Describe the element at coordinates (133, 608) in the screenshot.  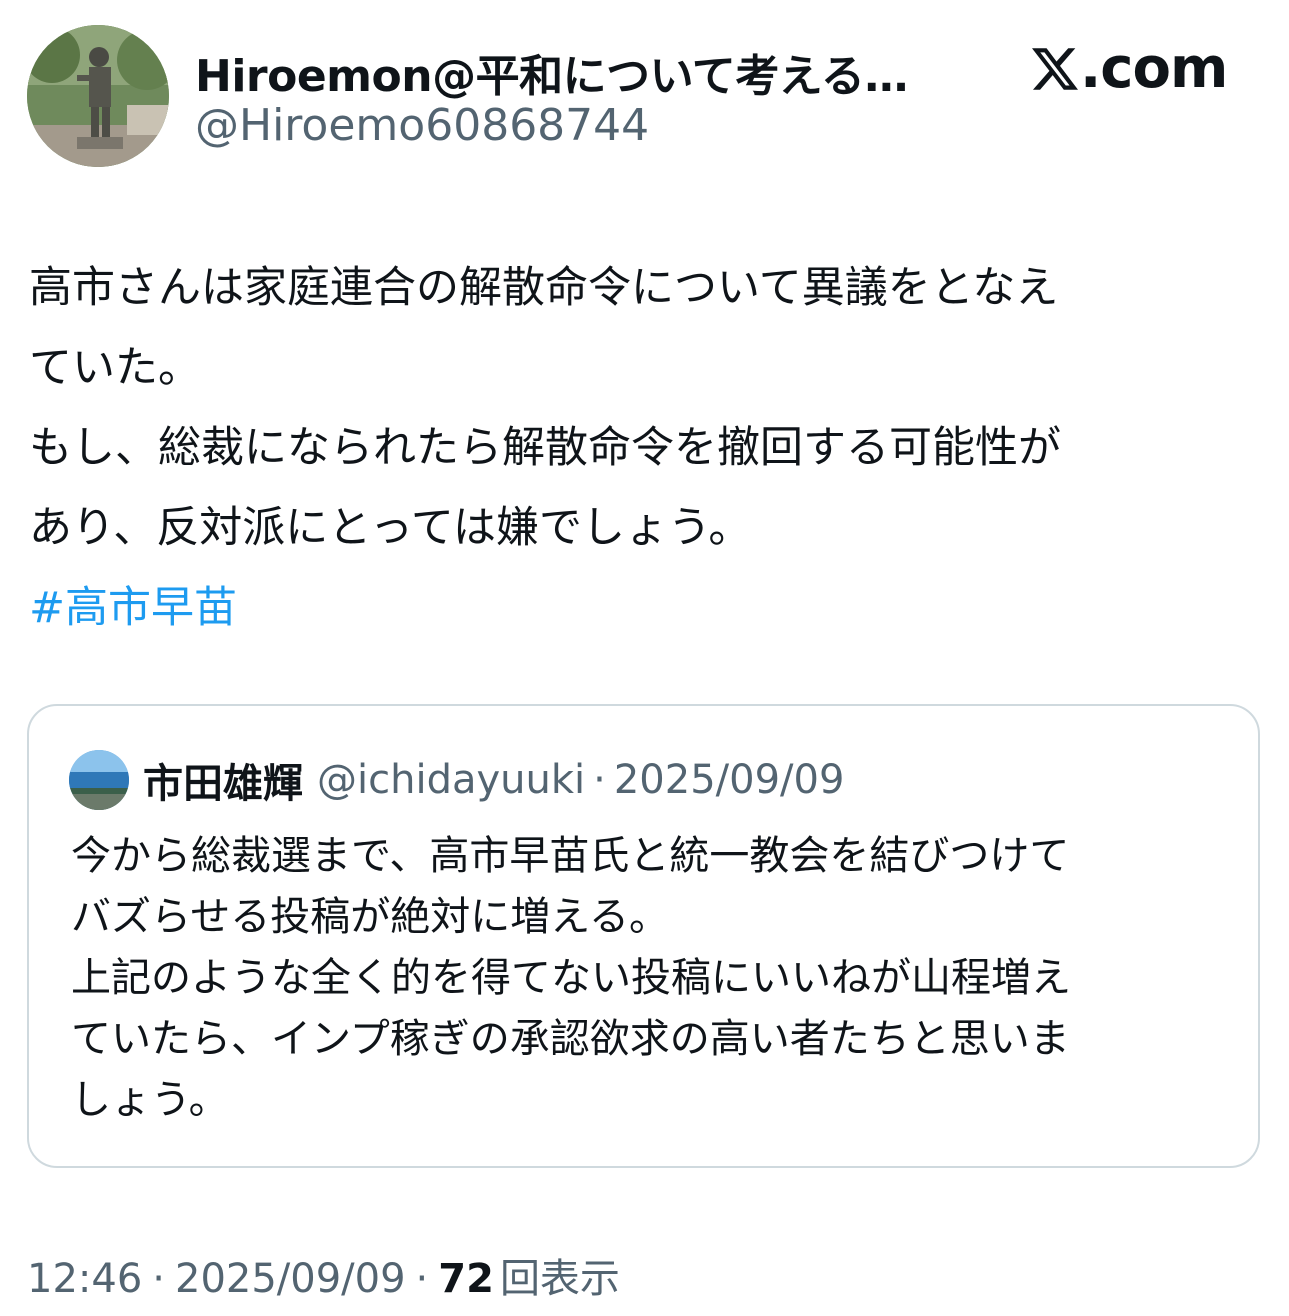
I see `hashtag-link: #高市早苗` at that location.